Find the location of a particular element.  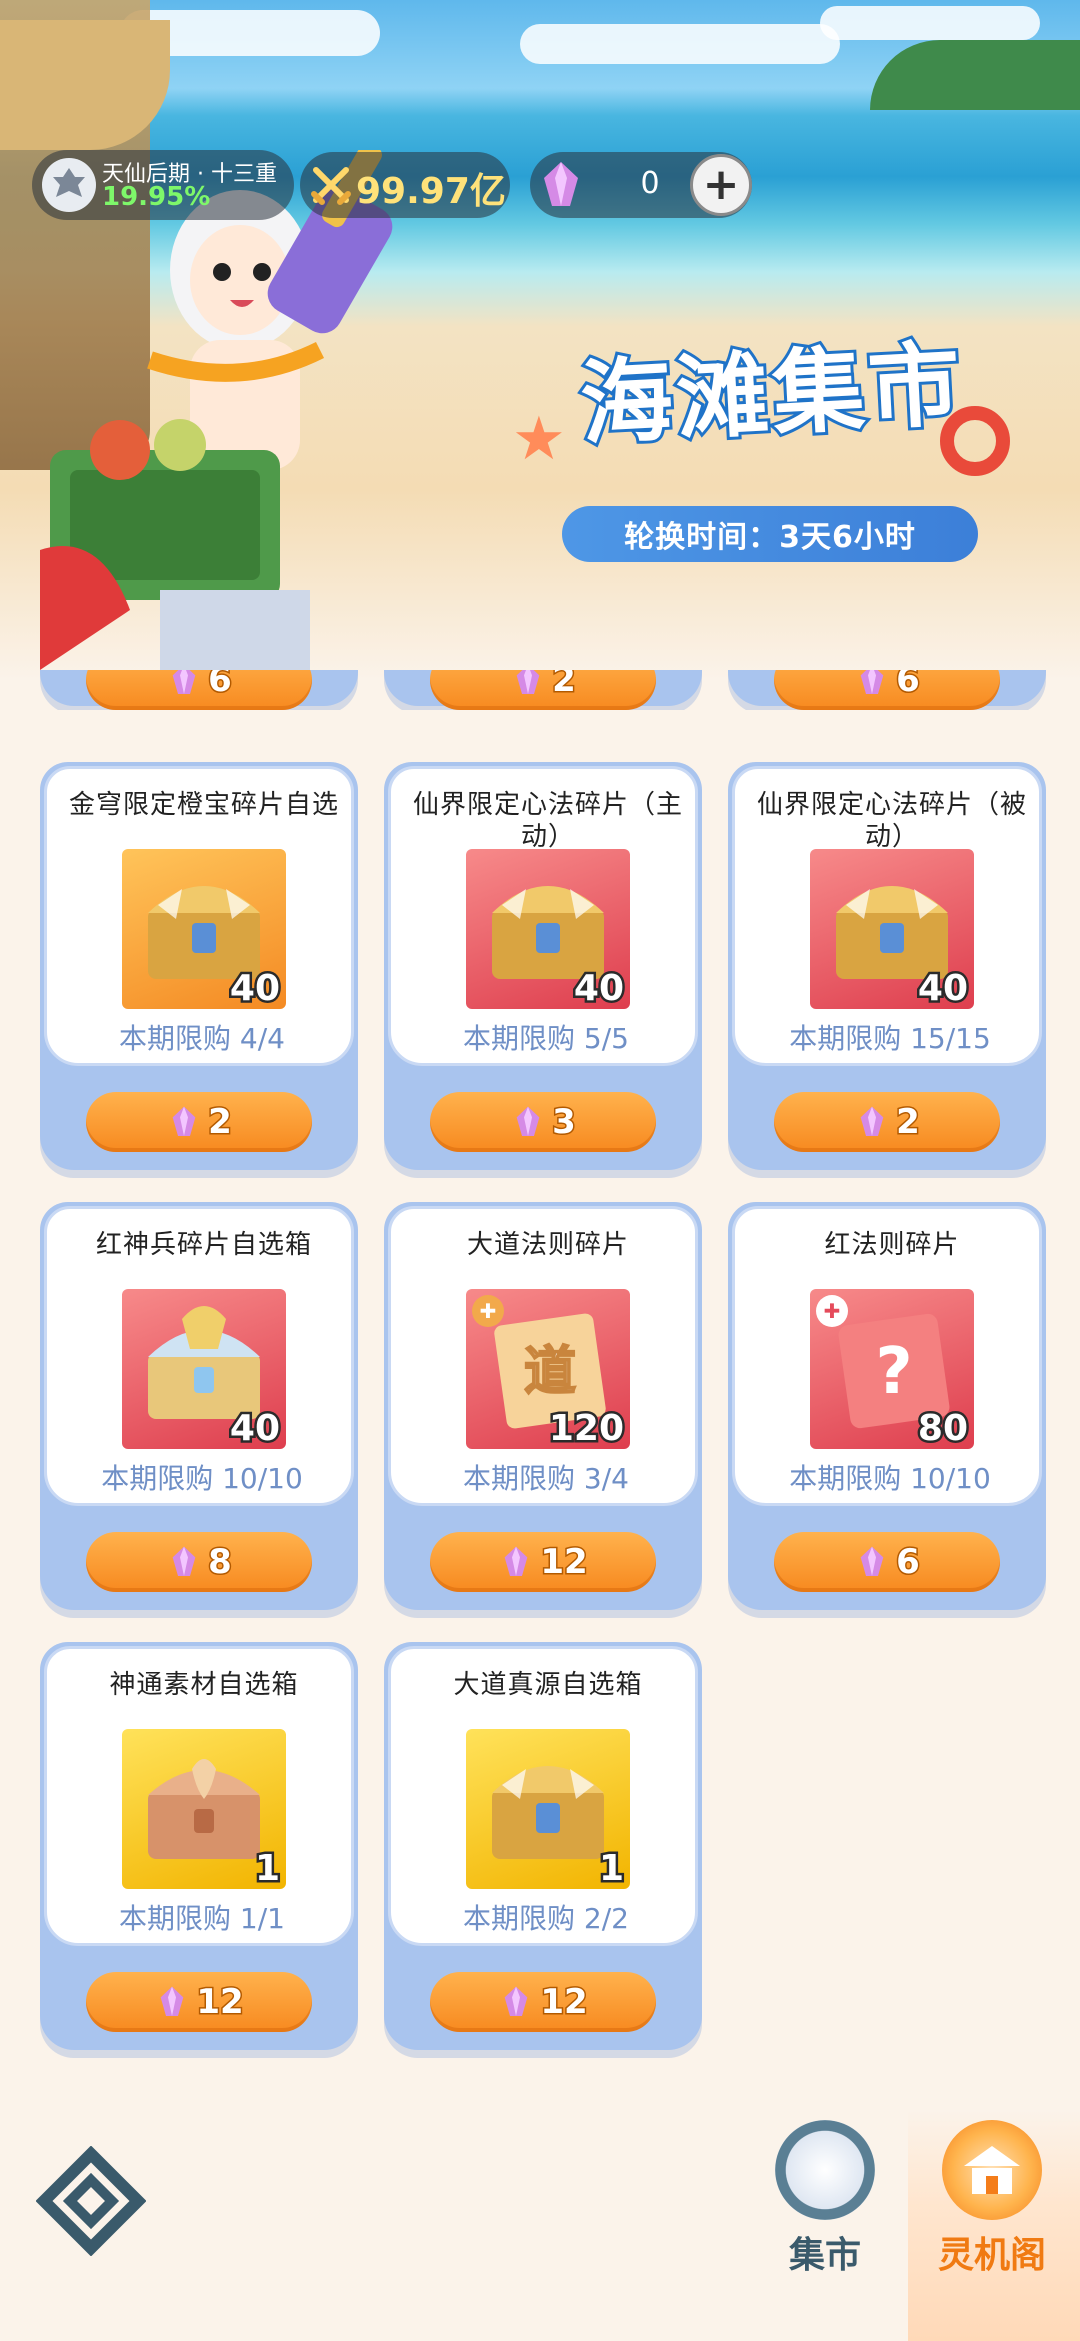

purchase-limit: 本期限购 2/2 is located at coordinates (546, 1918).